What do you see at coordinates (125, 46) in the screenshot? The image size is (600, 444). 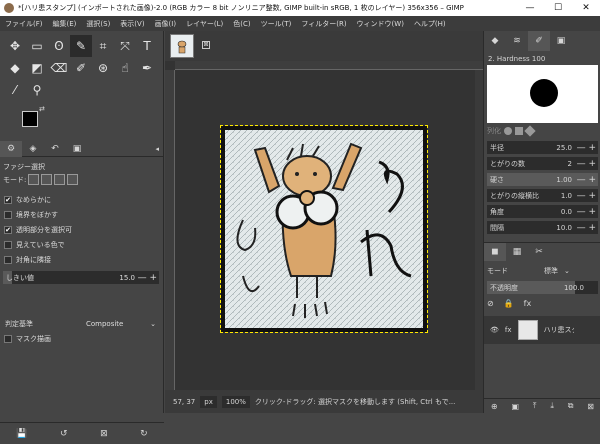 I see `transform-tool-icon: ⤧` at bounding box center [125, 46].